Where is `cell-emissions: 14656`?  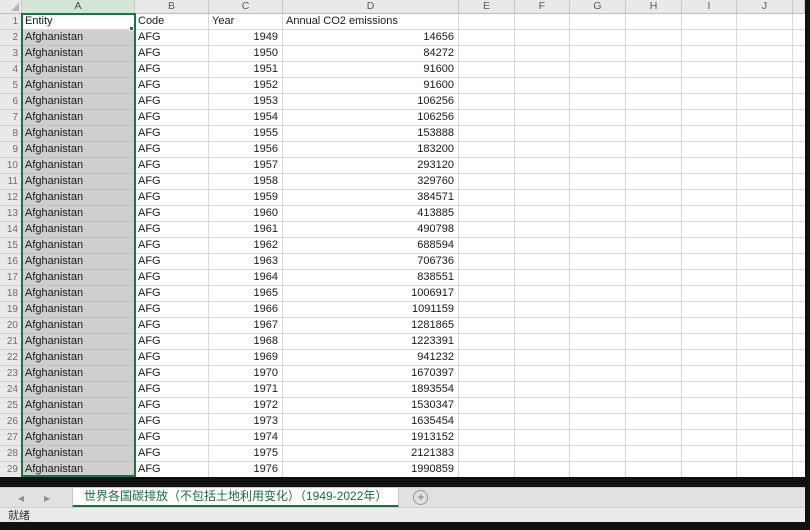
cell-emissions: 14656 is located at coordinates (371, 38).